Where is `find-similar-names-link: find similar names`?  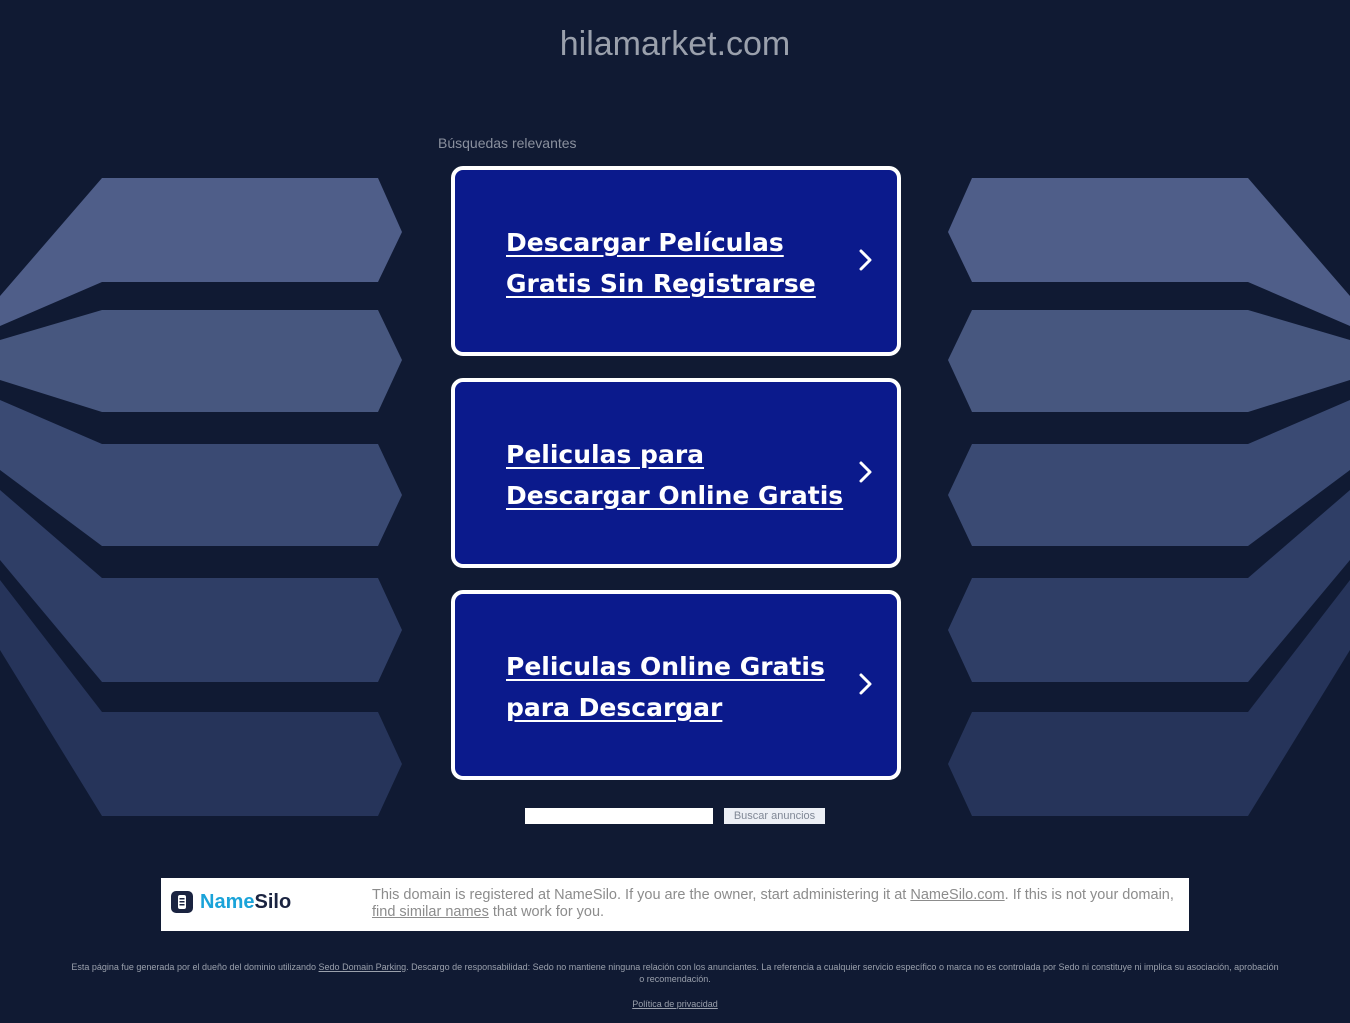 find-similar-names-link: find similar names is located at coordinates (430, 912).